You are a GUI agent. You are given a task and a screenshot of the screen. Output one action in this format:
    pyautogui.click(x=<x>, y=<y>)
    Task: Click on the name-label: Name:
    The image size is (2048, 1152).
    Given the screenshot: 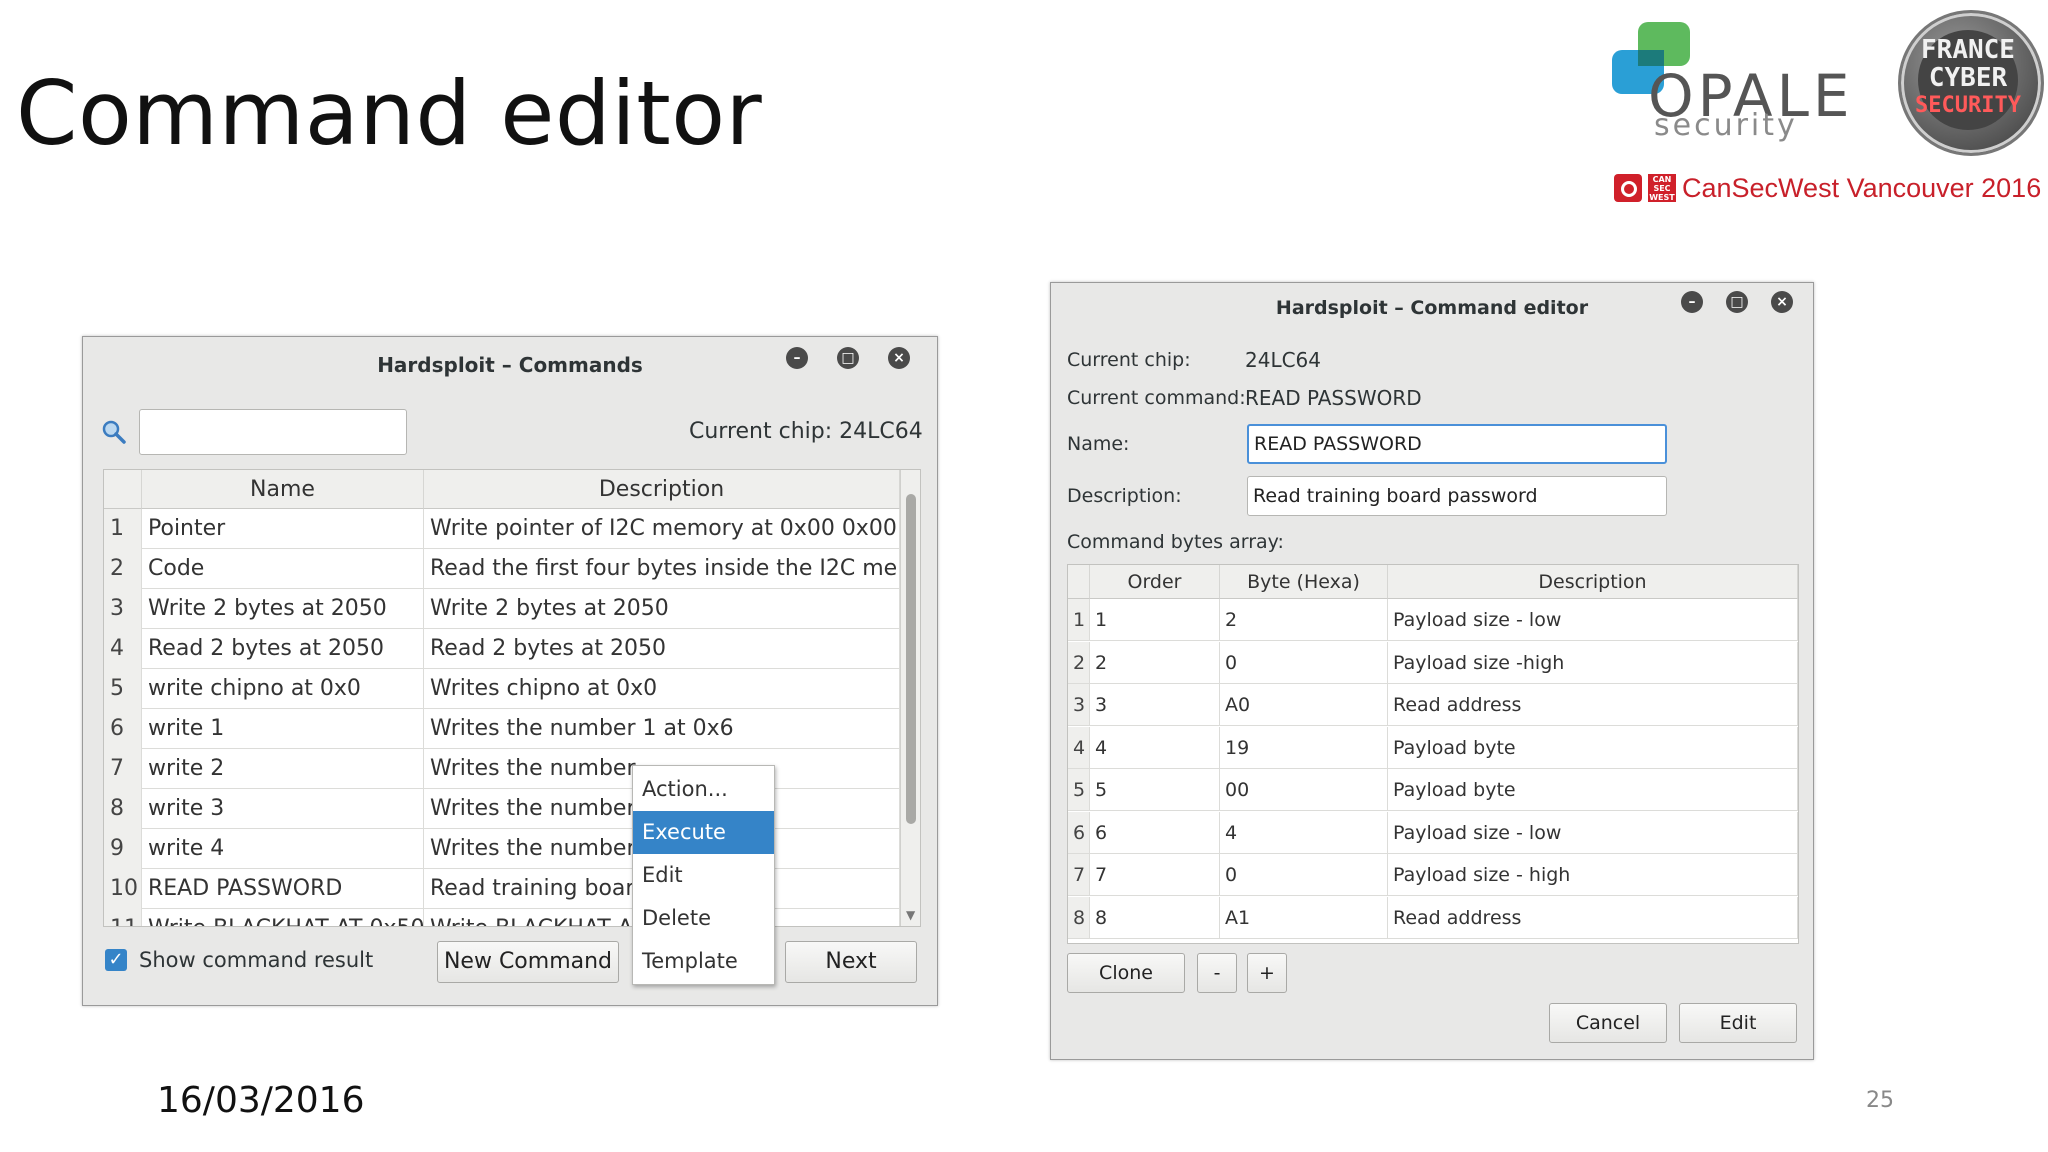 What is the action you would take?
    pyautogui.click(x=1098, y=444)
    